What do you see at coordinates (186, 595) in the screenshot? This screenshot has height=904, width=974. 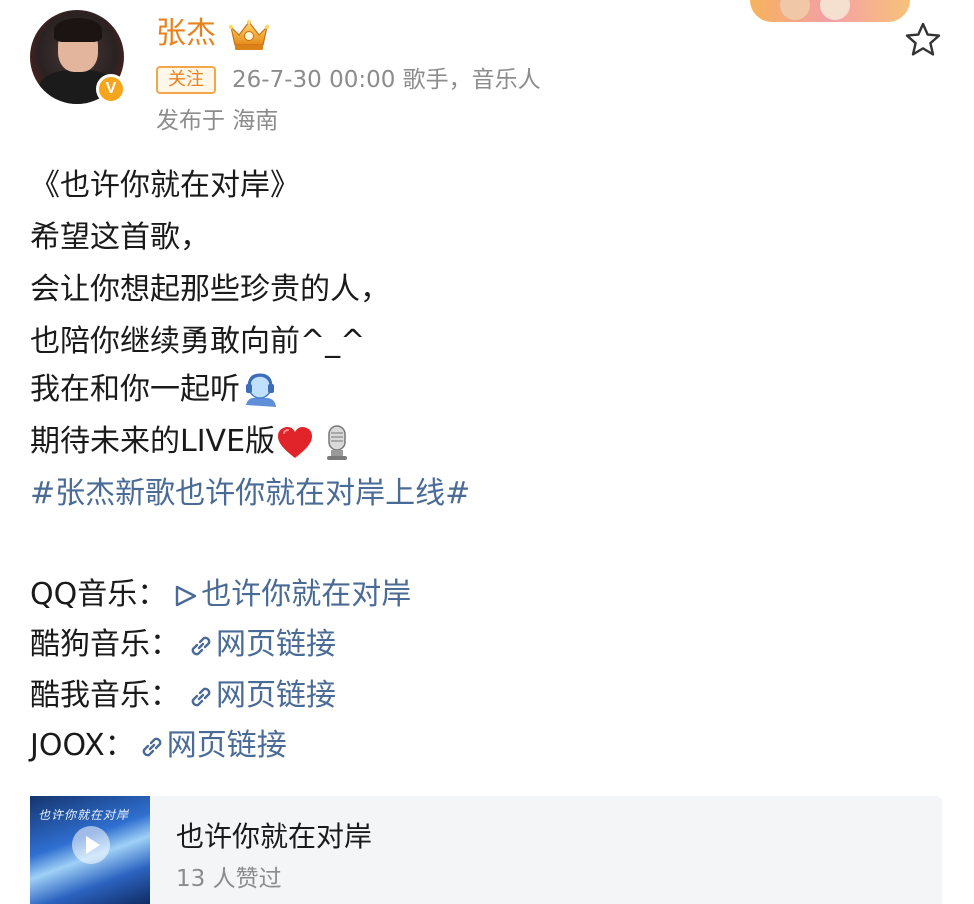 I see `play-outline-icon` at bounding box center [186, 595].